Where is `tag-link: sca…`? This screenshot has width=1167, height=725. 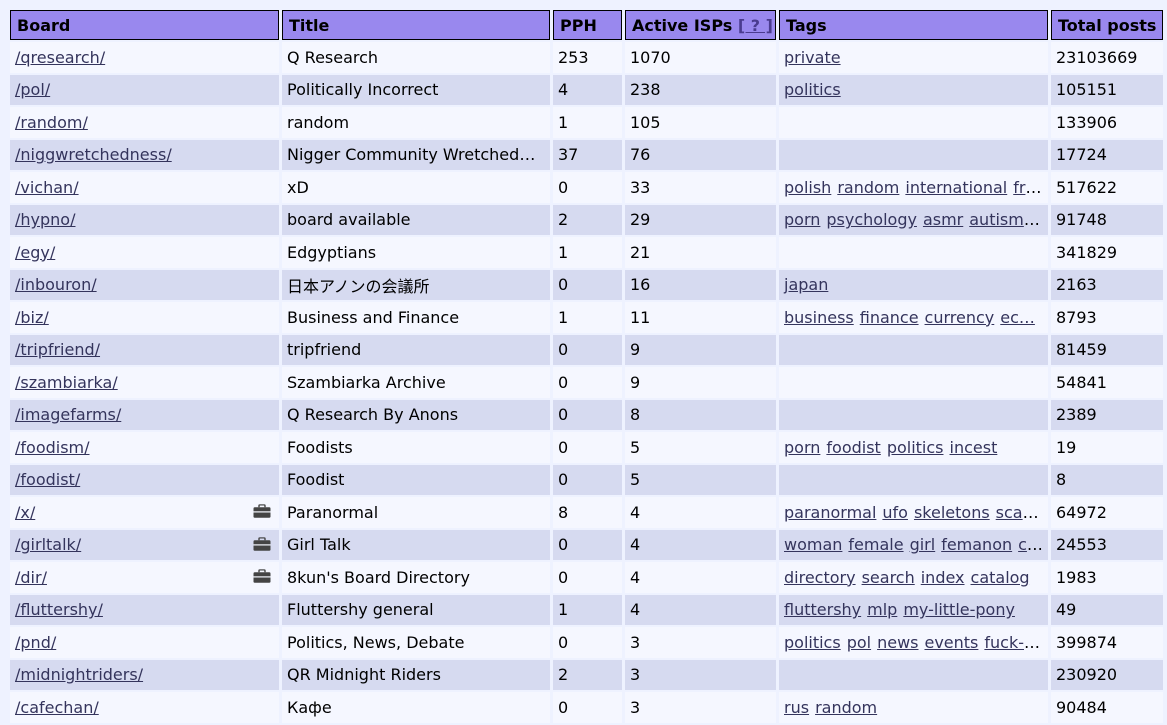 tag-link: sca… is located at coordinates (1017, 512).